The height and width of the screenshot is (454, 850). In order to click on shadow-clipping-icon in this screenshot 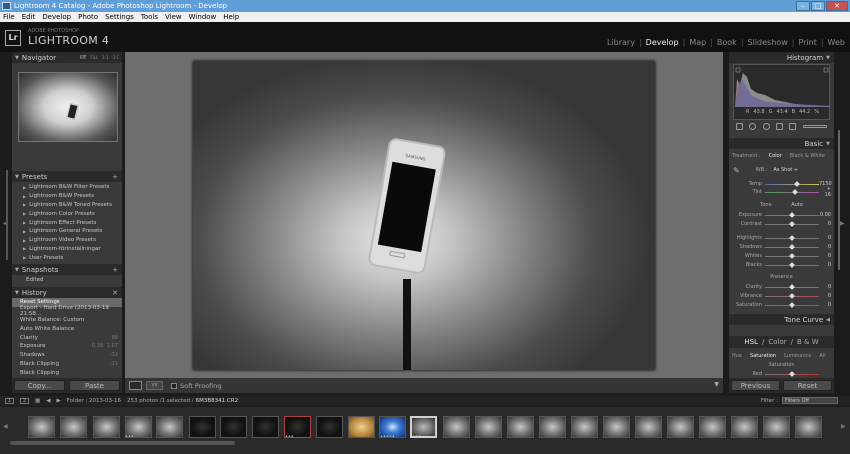, I will do `click(738, 70)`.